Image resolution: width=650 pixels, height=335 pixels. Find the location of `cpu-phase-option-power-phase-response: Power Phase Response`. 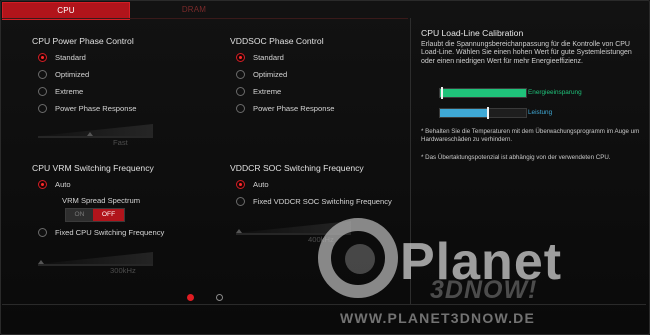

cpu-phase-option-power-phase-response: Power Phase Response is located at coordinates (87, 108).